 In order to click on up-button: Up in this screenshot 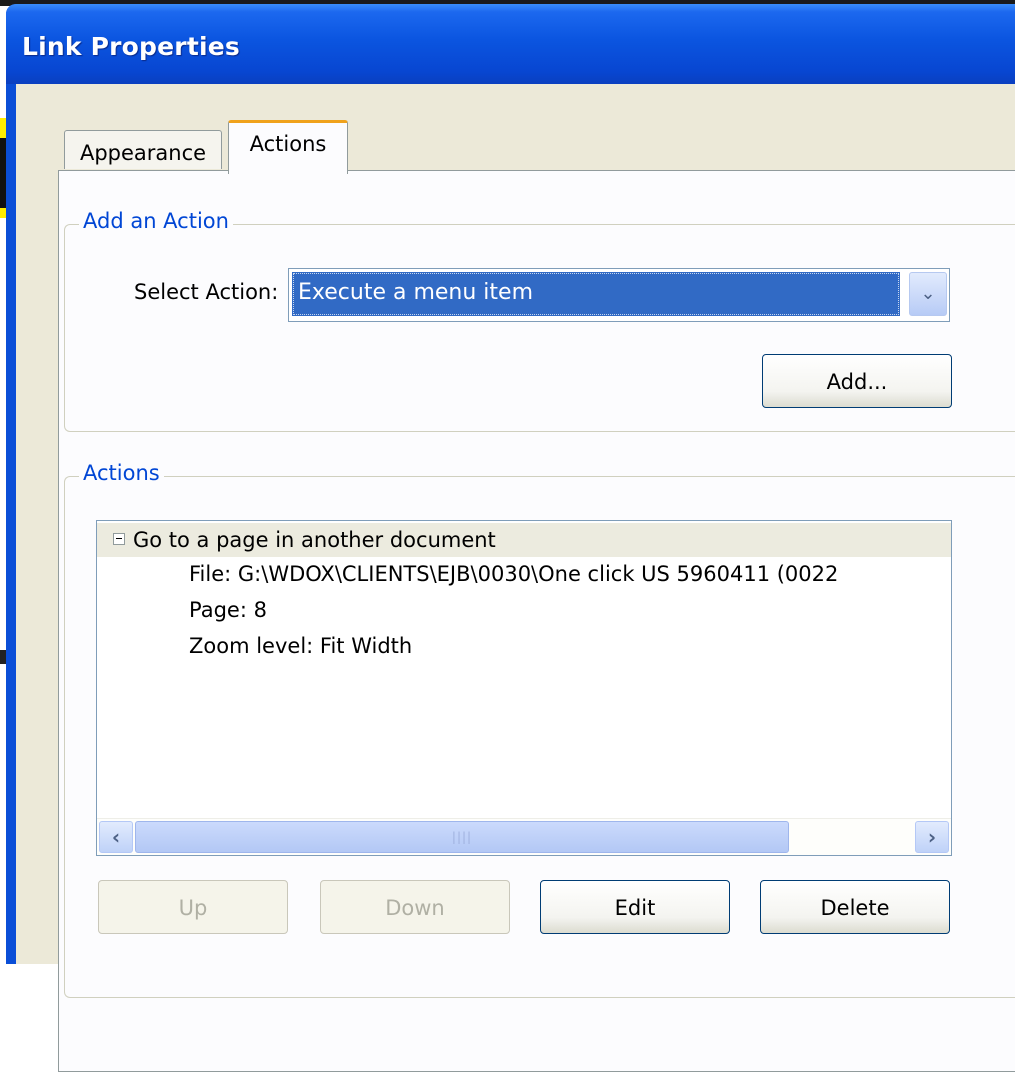, I will do `click(193, 907)`.